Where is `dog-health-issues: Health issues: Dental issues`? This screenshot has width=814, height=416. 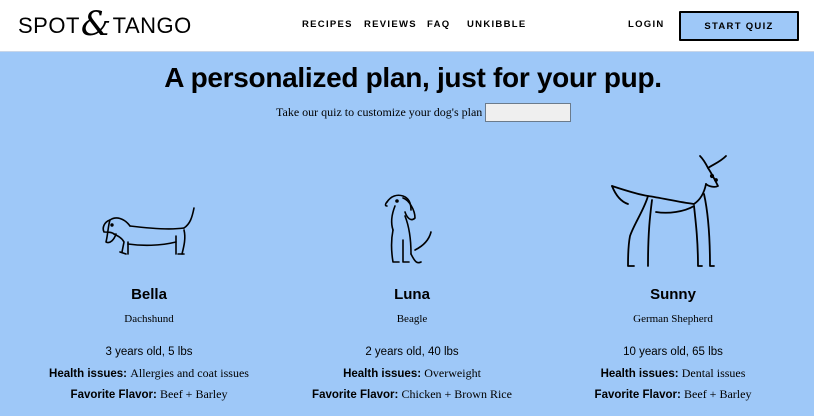 dog-health-issues: Health issues: Dental issues is located at coordinates (673, 373).